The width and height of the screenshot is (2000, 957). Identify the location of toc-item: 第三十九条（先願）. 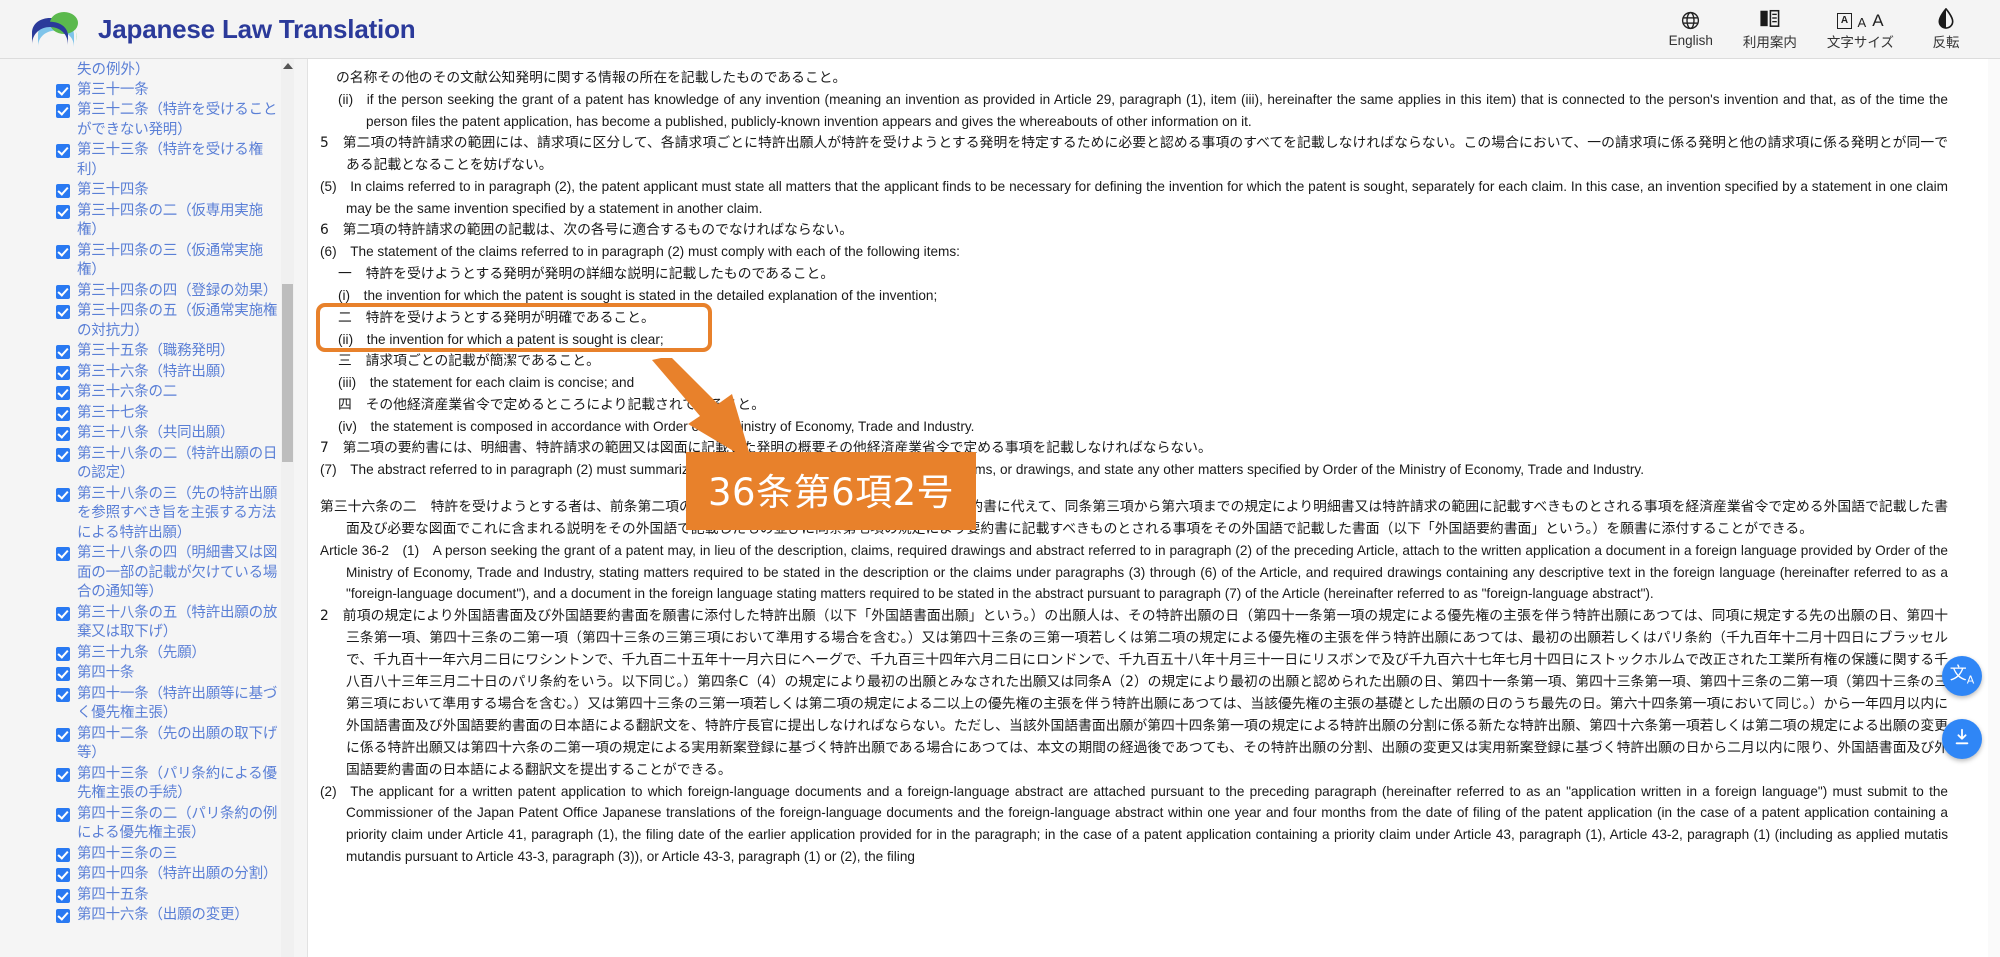
(168, 654).